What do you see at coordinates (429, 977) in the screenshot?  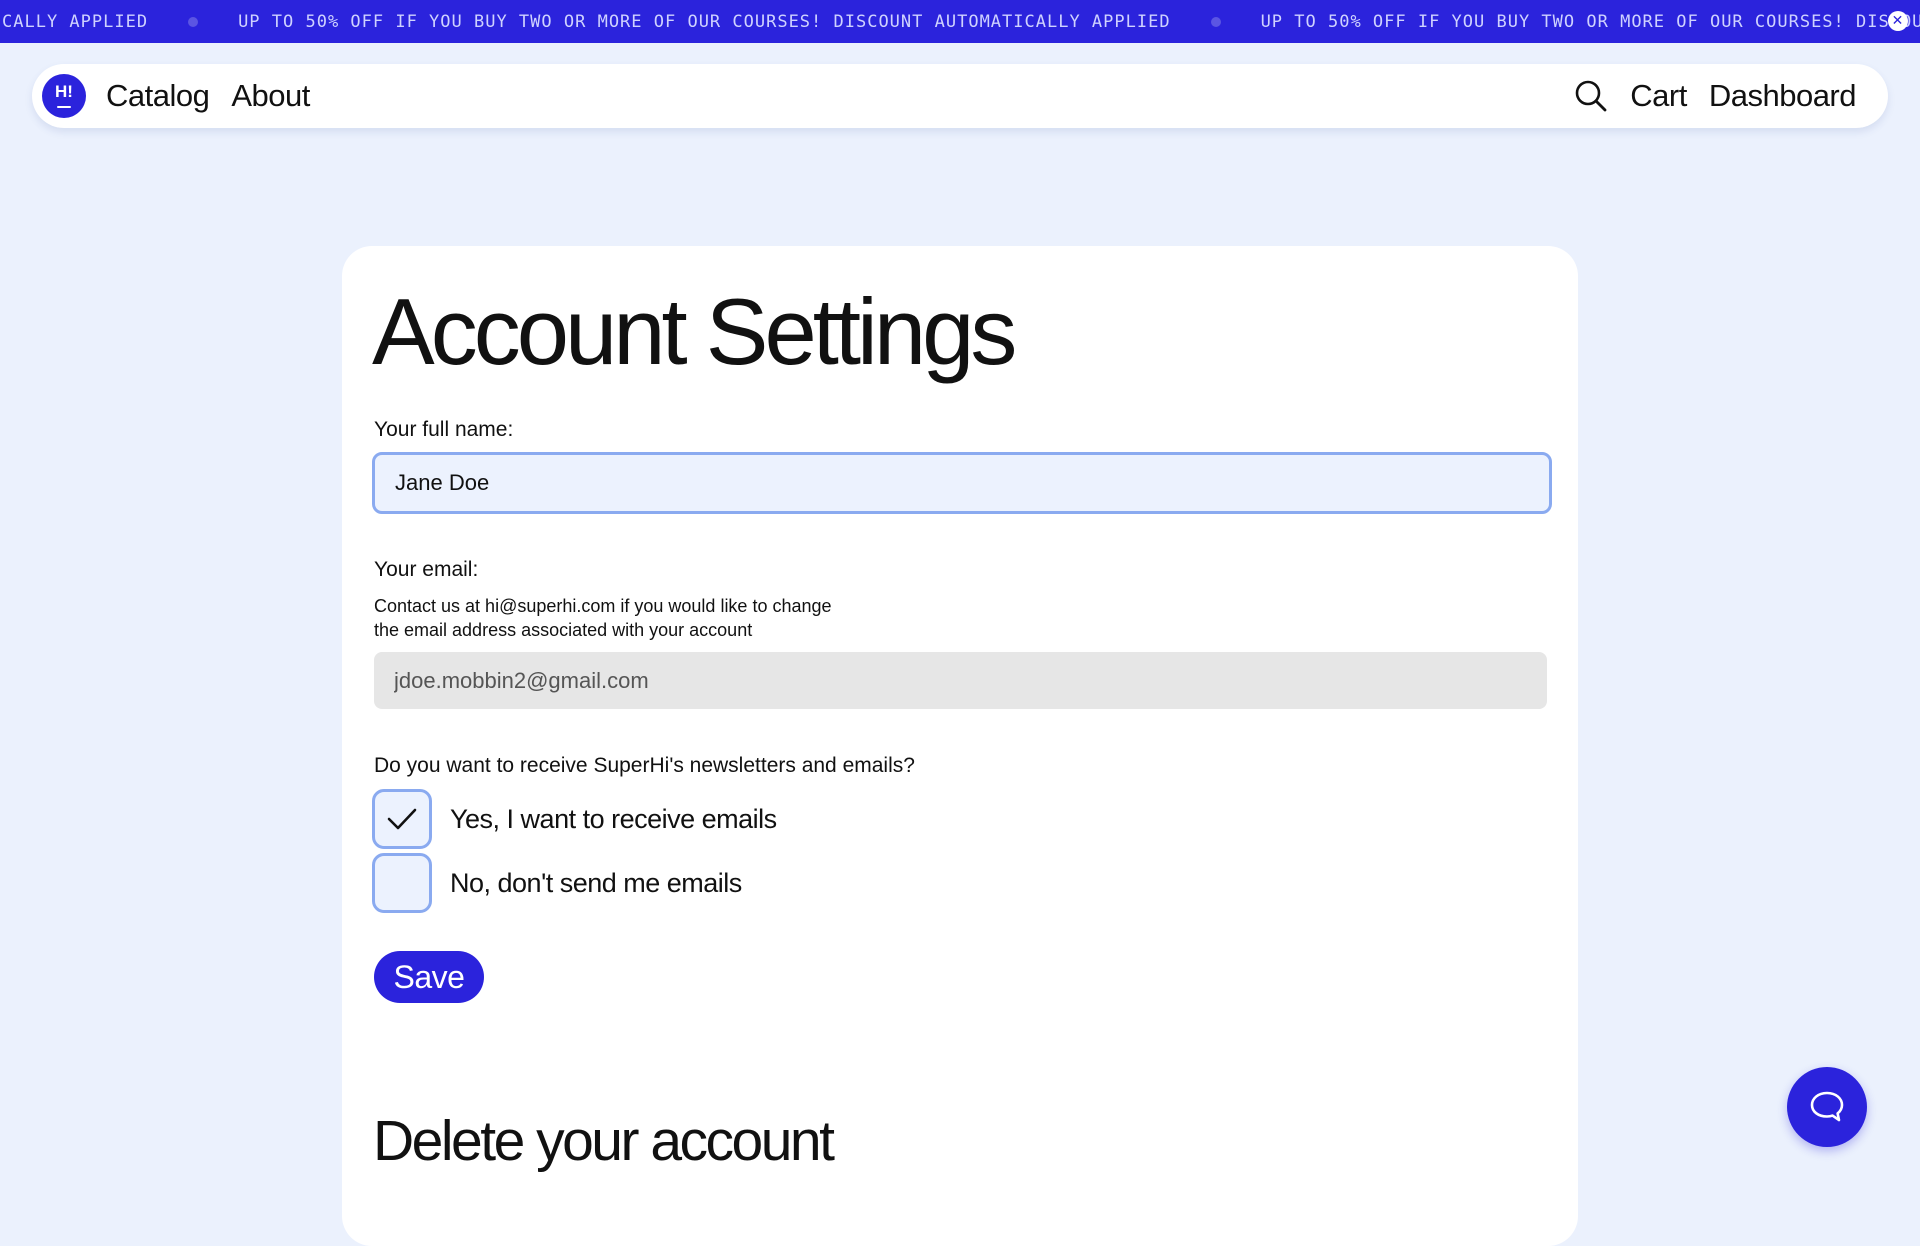 I see `save-button: Save` at bounding box center [429, 977].